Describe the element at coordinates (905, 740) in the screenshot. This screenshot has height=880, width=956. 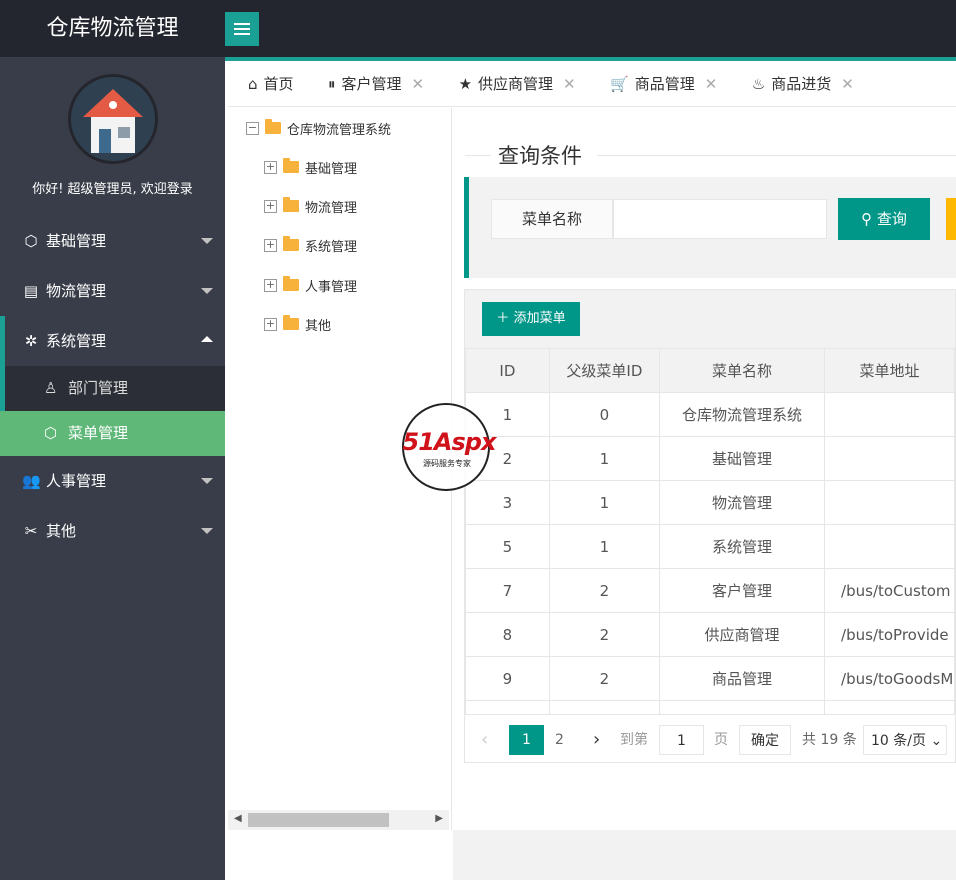
I see `page-size-select: 10 条/页 ⌄` at that location.